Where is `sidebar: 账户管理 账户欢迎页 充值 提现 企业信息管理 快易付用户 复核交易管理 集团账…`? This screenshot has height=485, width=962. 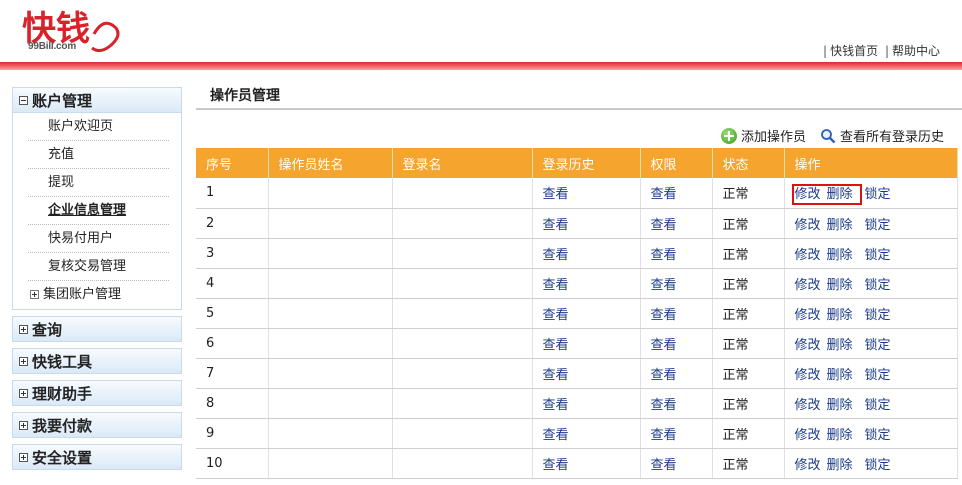
sidebar: 账户管理 账户欢迎页 充值 提现 企业信息管理 快易付用户 复核交易管理 集团账… is located at coordinates (97, 278).